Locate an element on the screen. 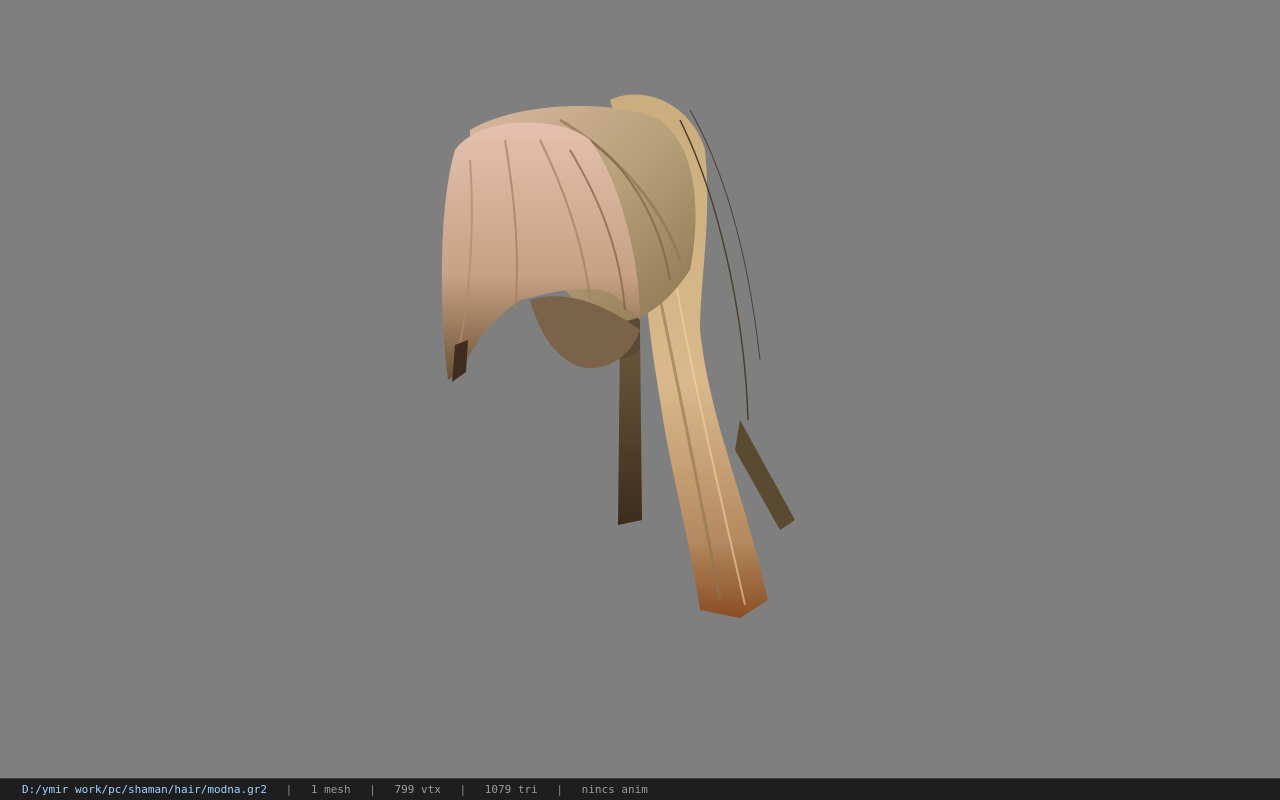 This screenshot has height=800, width=1280. file-path: D:/ymir work/pc/shaman/hair/modna.gr2 is located at coordinates (145, 789).